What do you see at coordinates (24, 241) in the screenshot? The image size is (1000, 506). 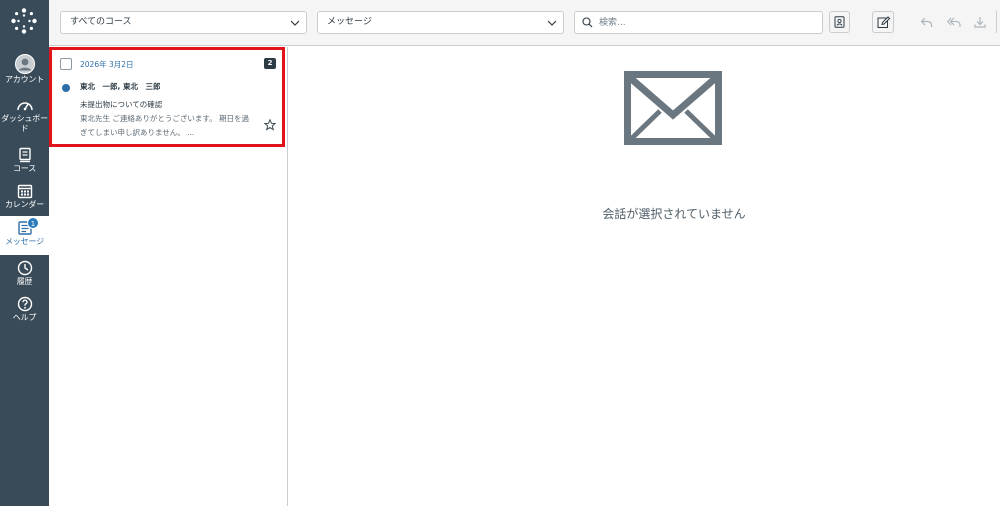 I see `nav-messages-label: メッセージ` at bounding box center [24, 241].